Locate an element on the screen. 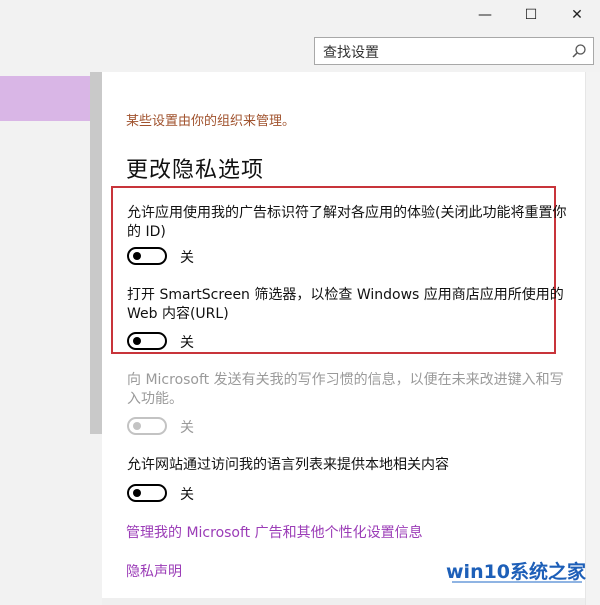 This screenshot has height=605, width=600. bottom-edge is located at coordinates (343, 601).